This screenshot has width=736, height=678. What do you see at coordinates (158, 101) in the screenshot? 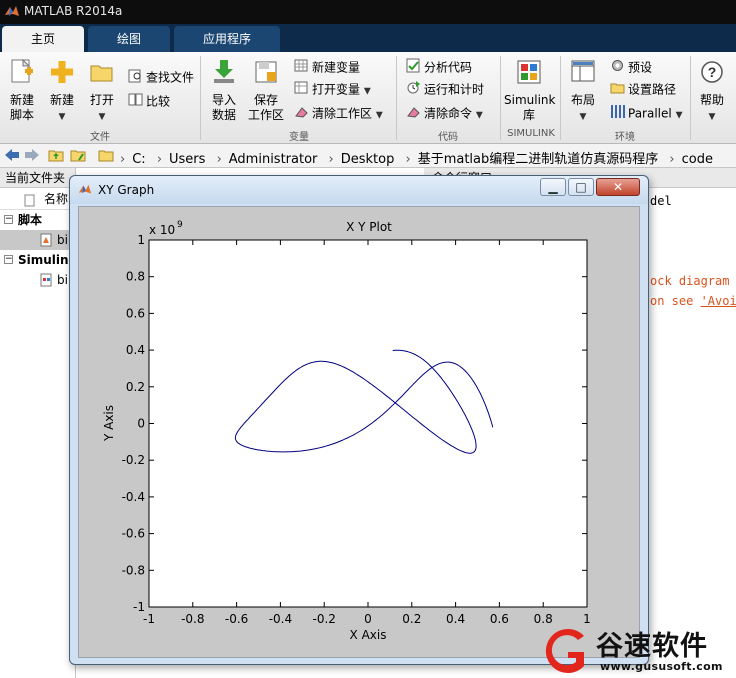
I see `compare-label: 比较` at bounding box center [158, 101].